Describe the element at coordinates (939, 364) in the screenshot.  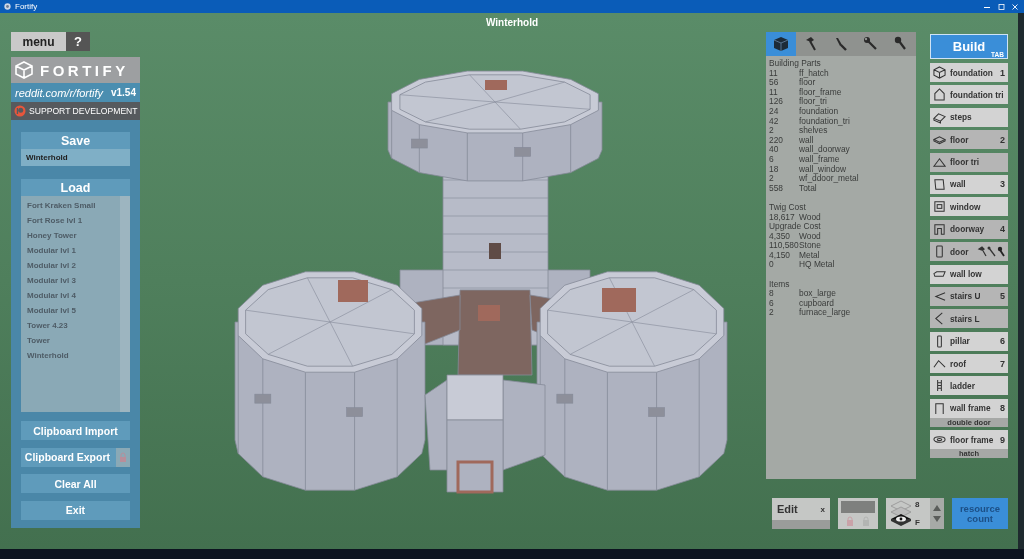
I see `roof-icon` at that location.